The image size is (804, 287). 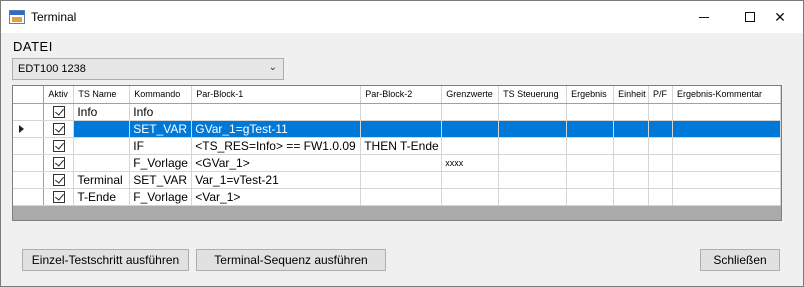 What do you see at coordinates (276, 197) in the screenshot?
I see `cell-par1: <Var_1>` at bounding box center [276, 197].